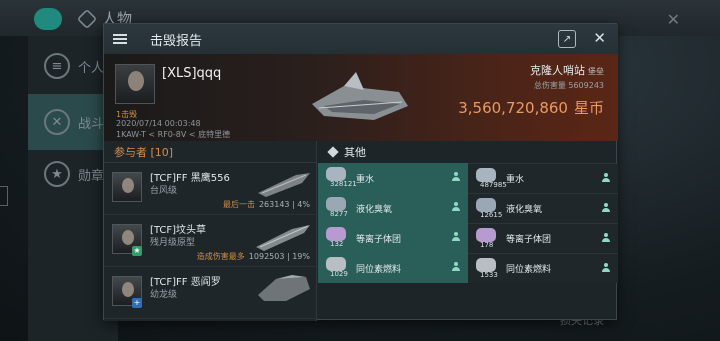  I want to click on top-damage-badge: ★, so click(137, 251).